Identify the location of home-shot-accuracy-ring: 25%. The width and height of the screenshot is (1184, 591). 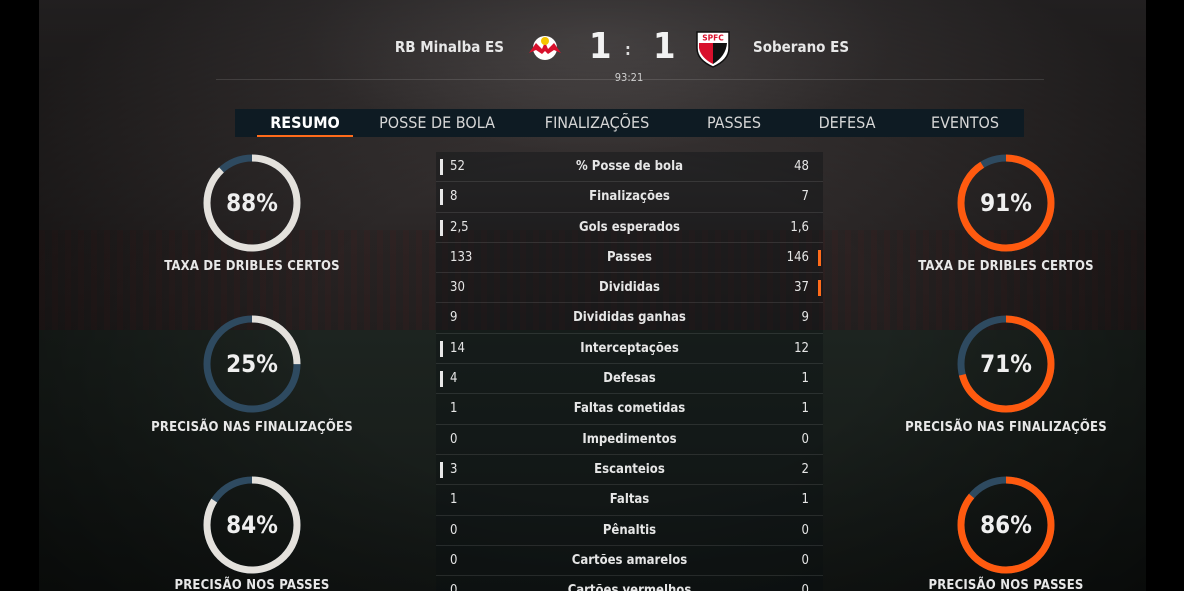
(252, 364).